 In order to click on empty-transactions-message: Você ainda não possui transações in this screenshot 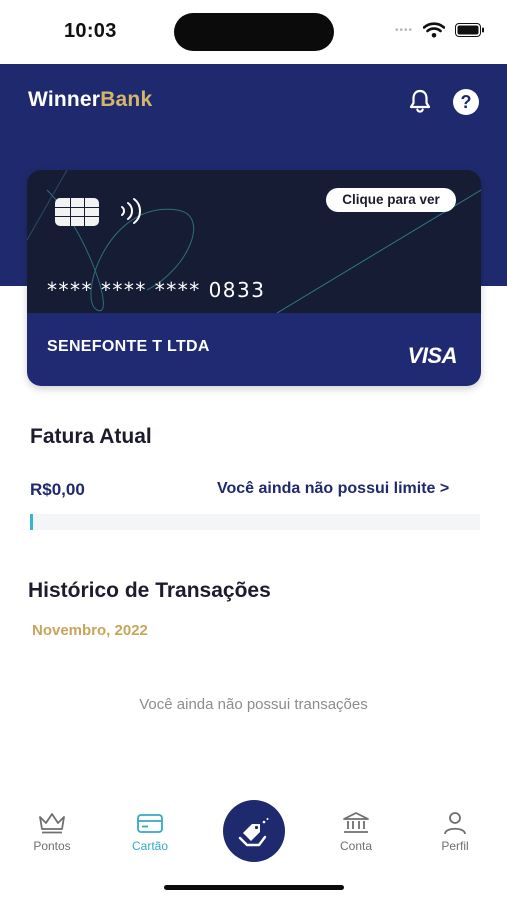, I will do `click(253, 704)`.